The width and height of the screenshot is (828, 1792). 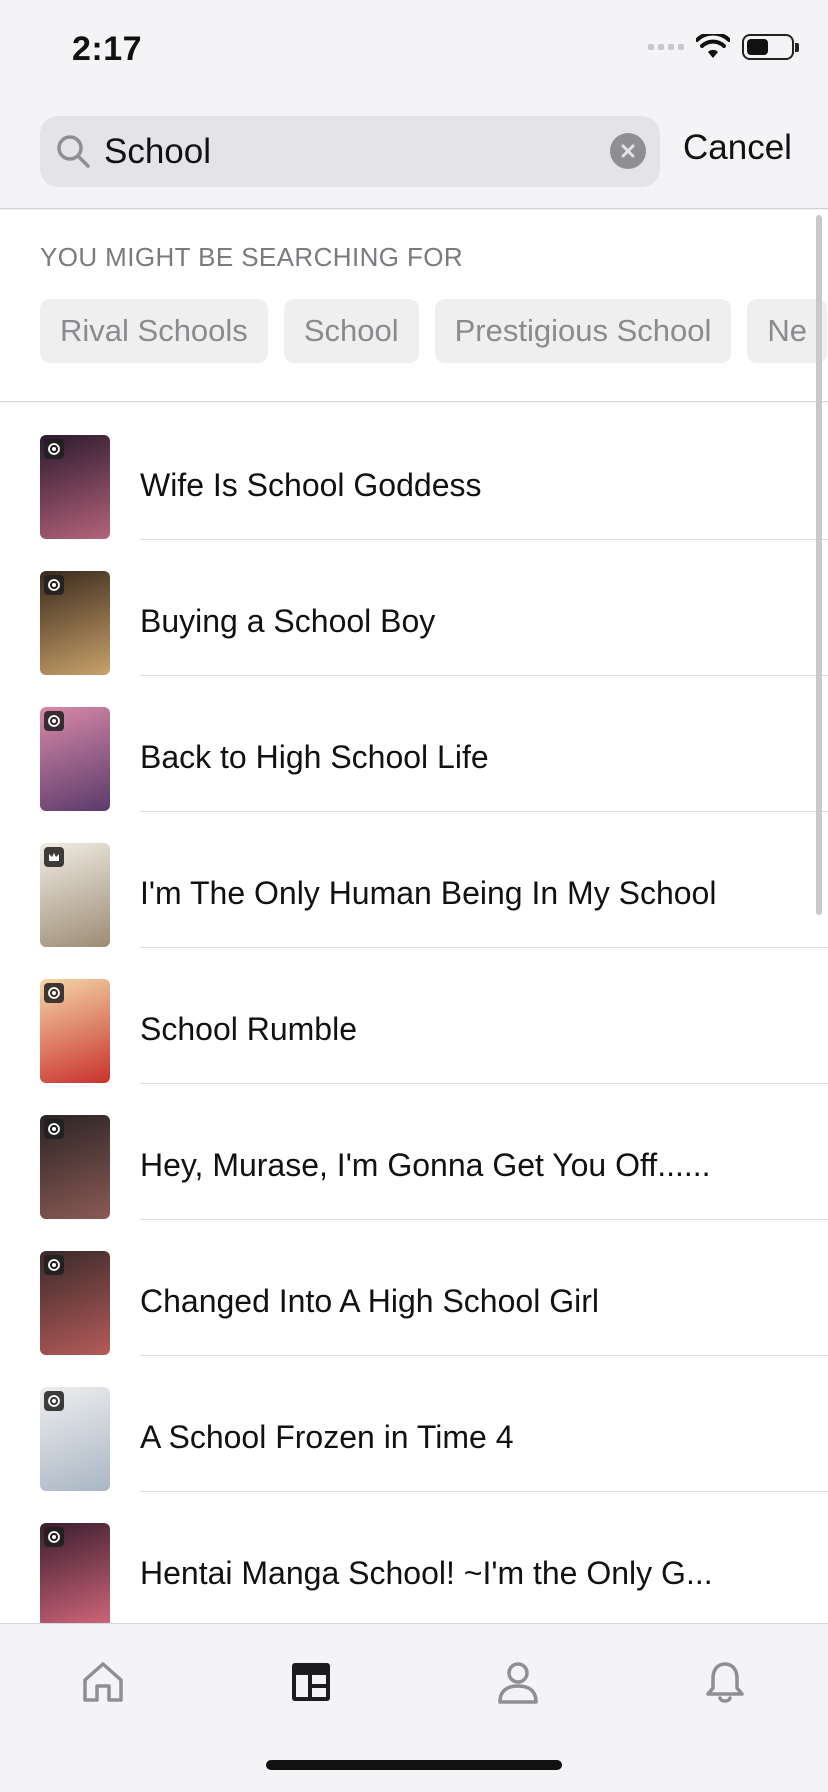 What do you see at coordinates (344, 151) in the screenshot?
I see `search-input` at bounding box center [344, 151].